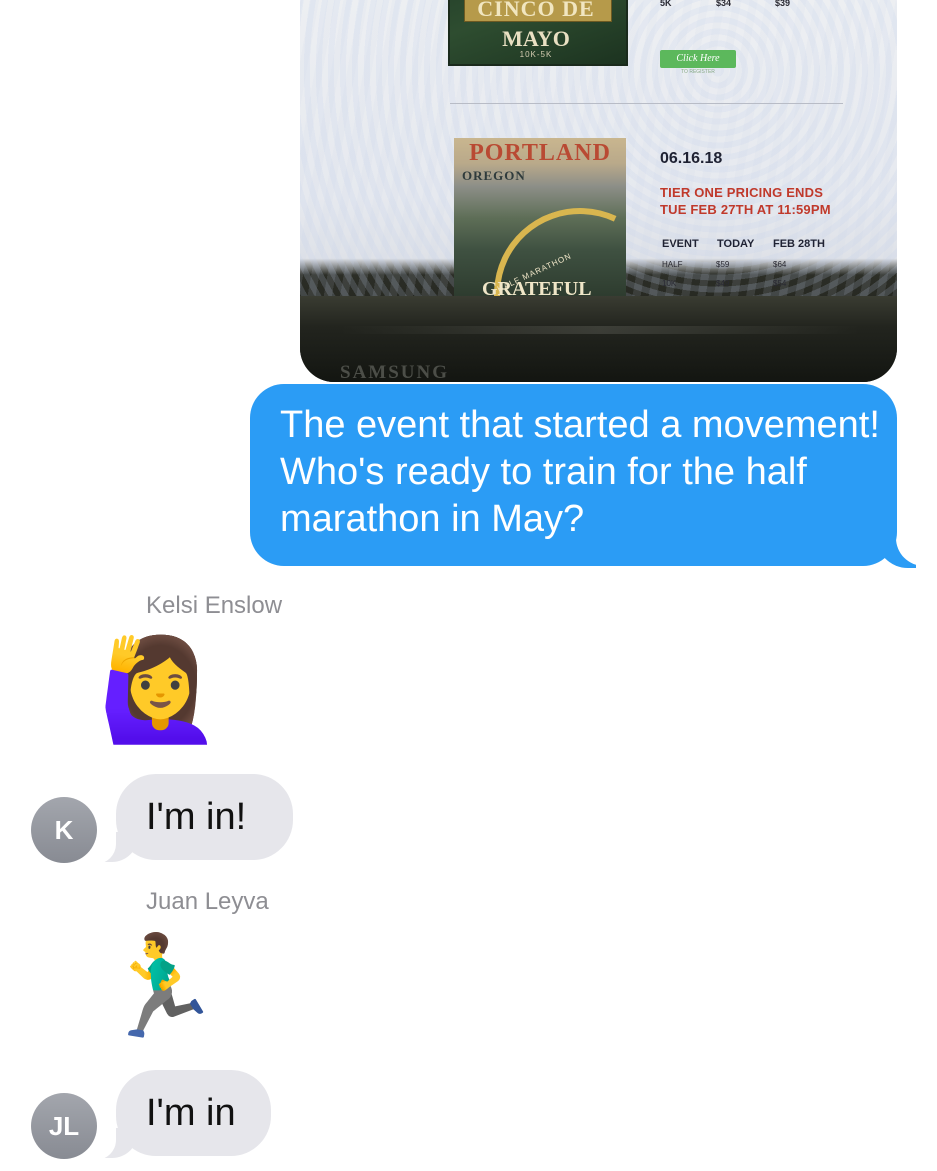 The width and height of the screenshot is (937, 1171). I want to click on table-header-feb28: FEB 28TH, so click(799, 244).